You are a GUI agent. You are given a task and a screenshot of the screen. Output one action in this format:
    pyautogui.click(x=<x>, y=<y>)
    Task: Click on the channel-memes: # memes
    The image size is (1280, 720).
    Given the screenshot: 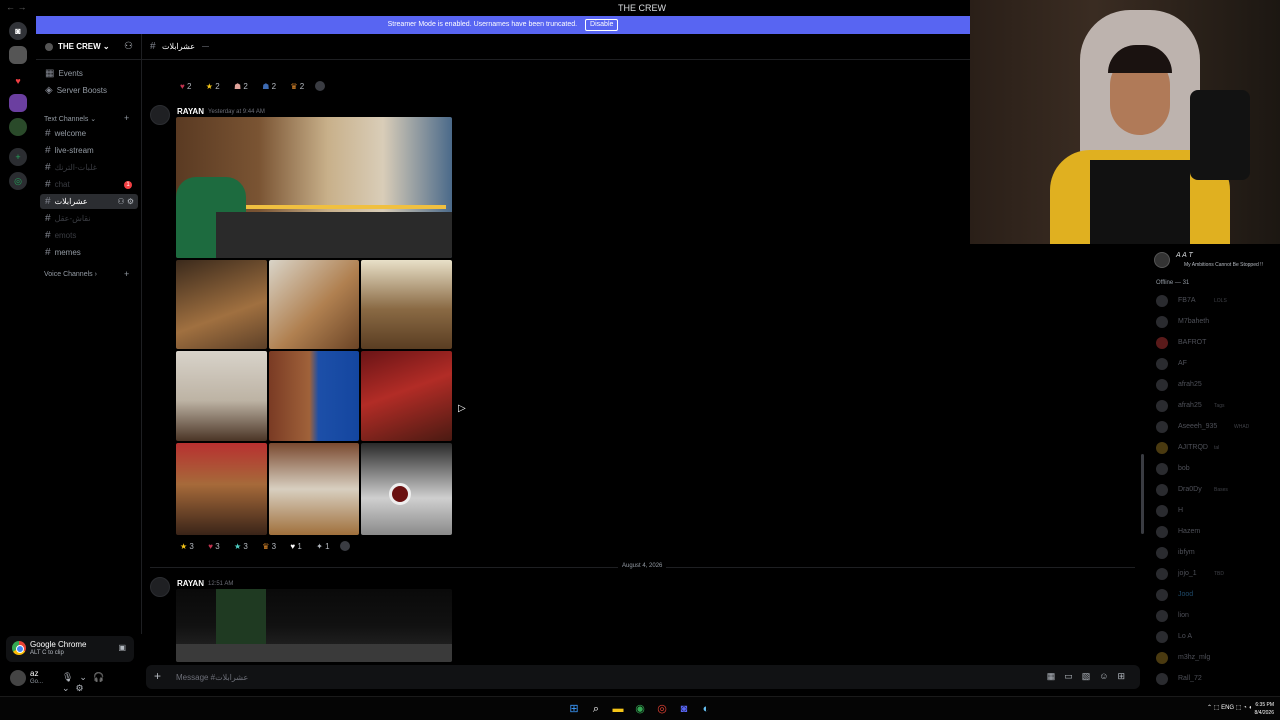 What is the action you would take?
    pyautogui.click(x=89, y=252)
    